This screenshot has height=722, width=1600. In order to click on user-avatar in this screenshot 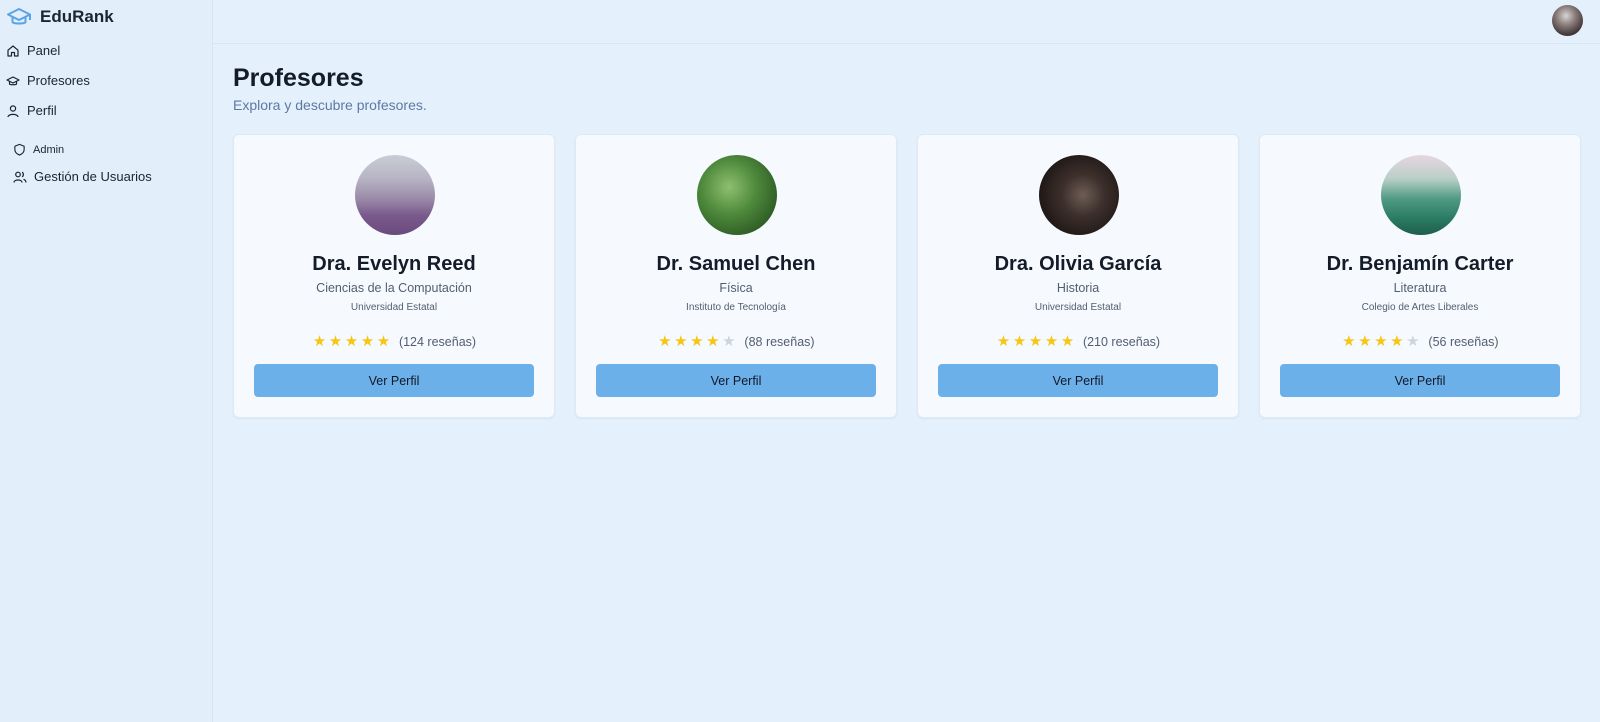, I will do `click(1567, 20)`.